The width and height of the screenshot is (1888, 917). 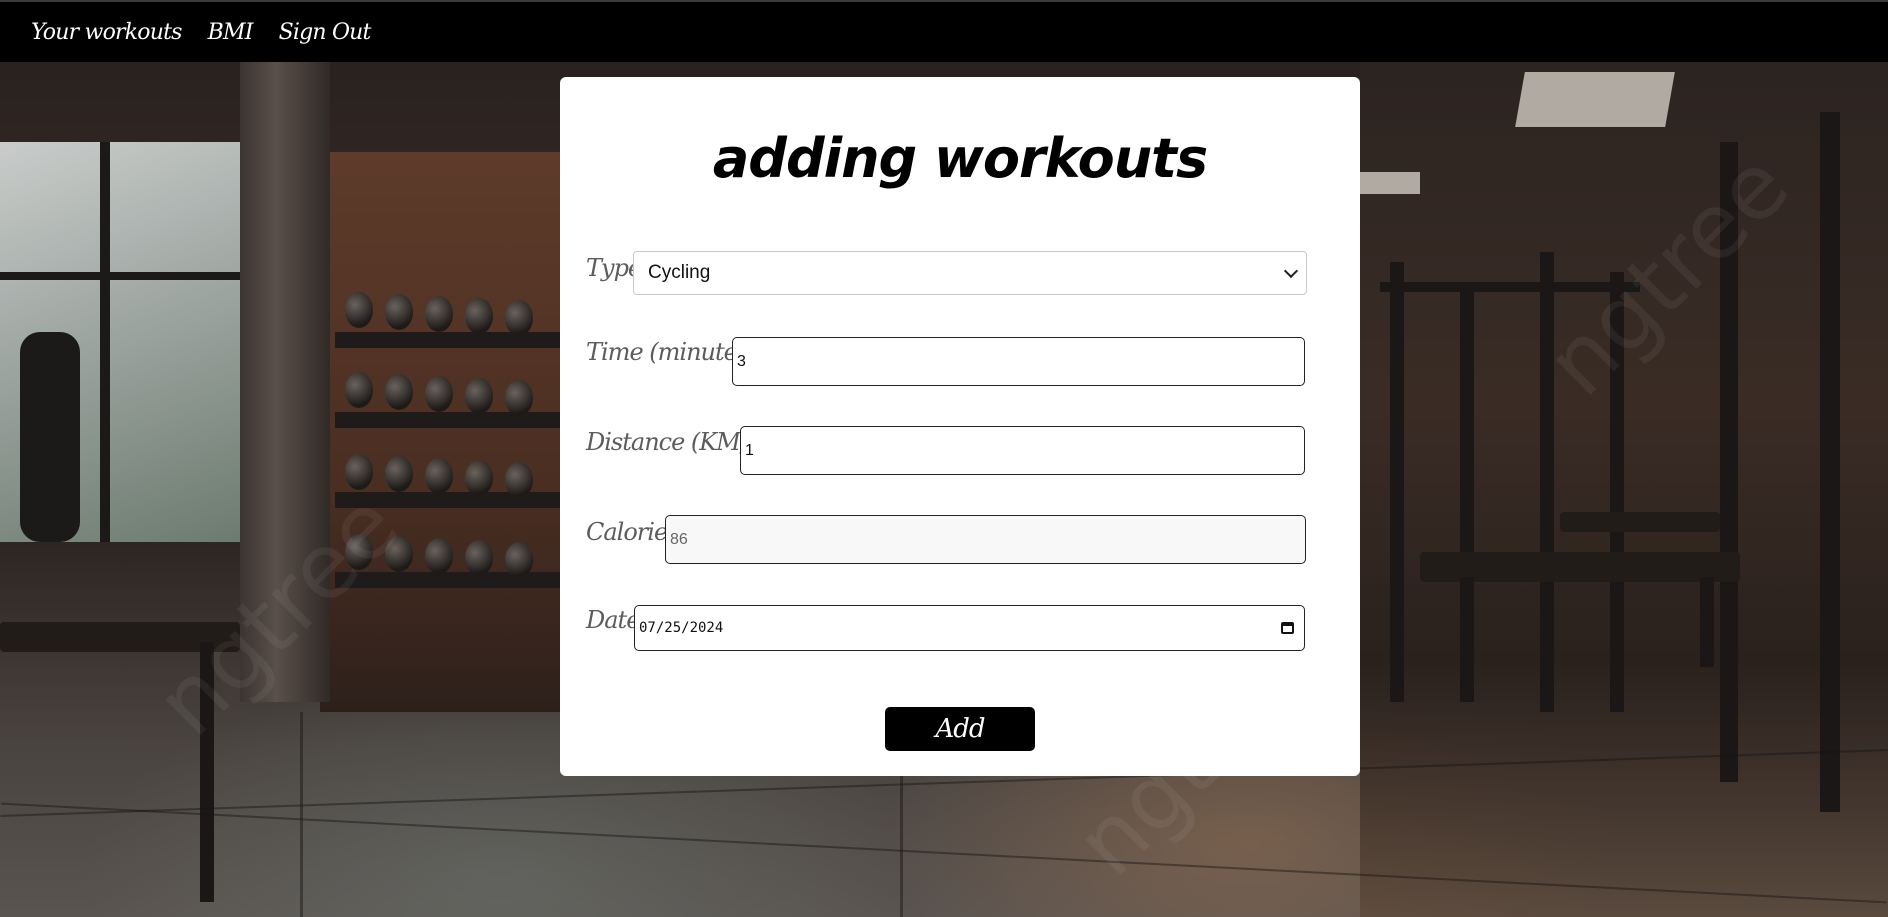 I want to click on calories-input-value: 86, so click(x=679, y=539).